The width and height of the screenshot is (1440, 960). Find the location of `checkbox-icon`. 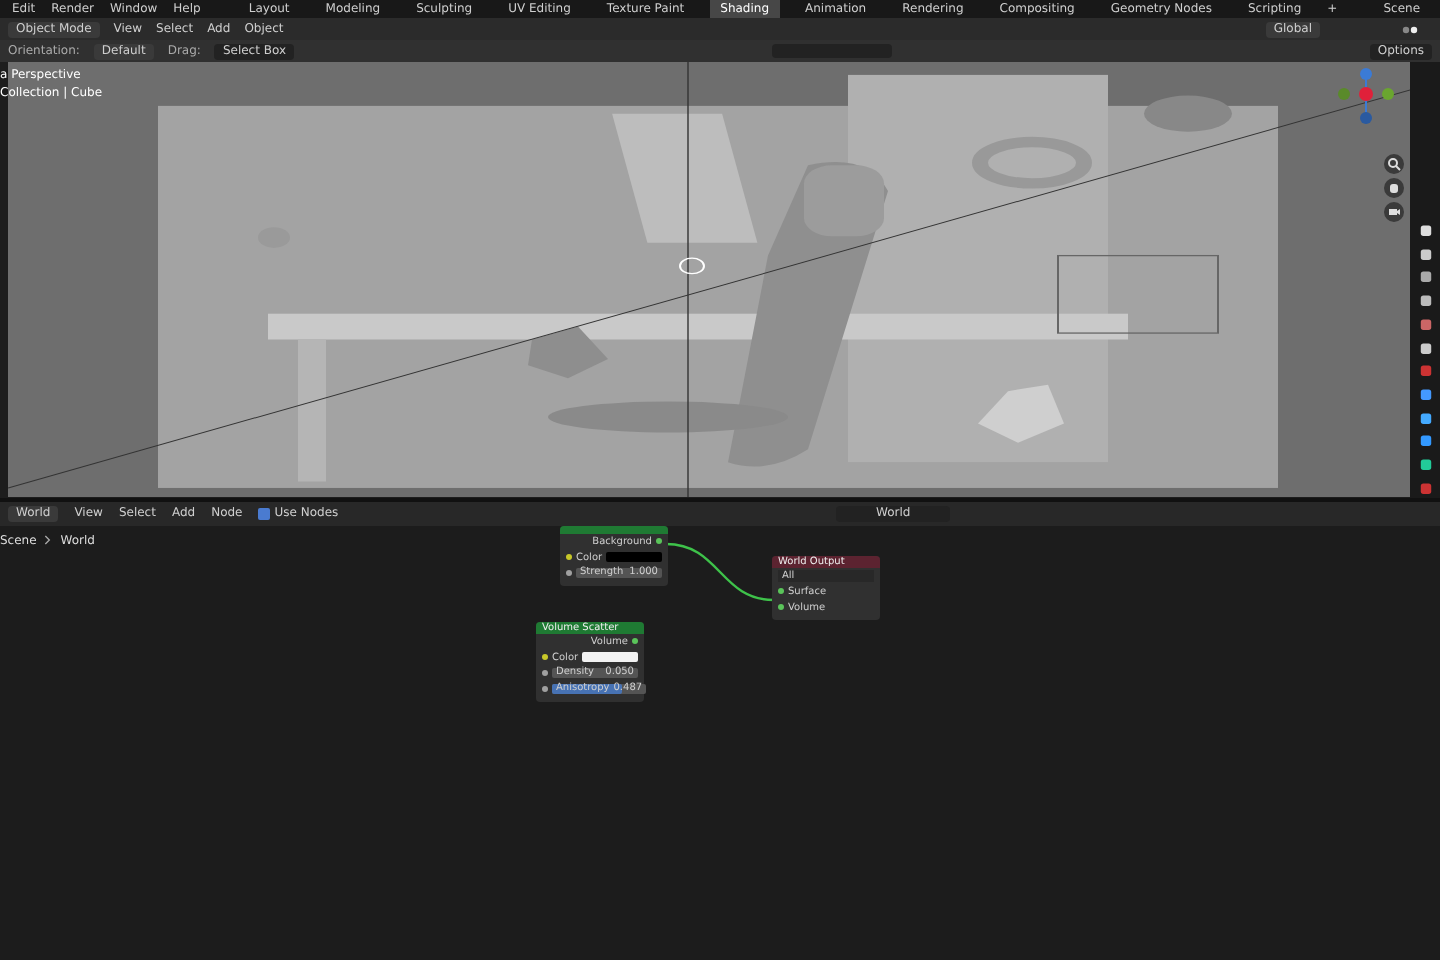

checkbox-icon is located at coordinates (264, 513).